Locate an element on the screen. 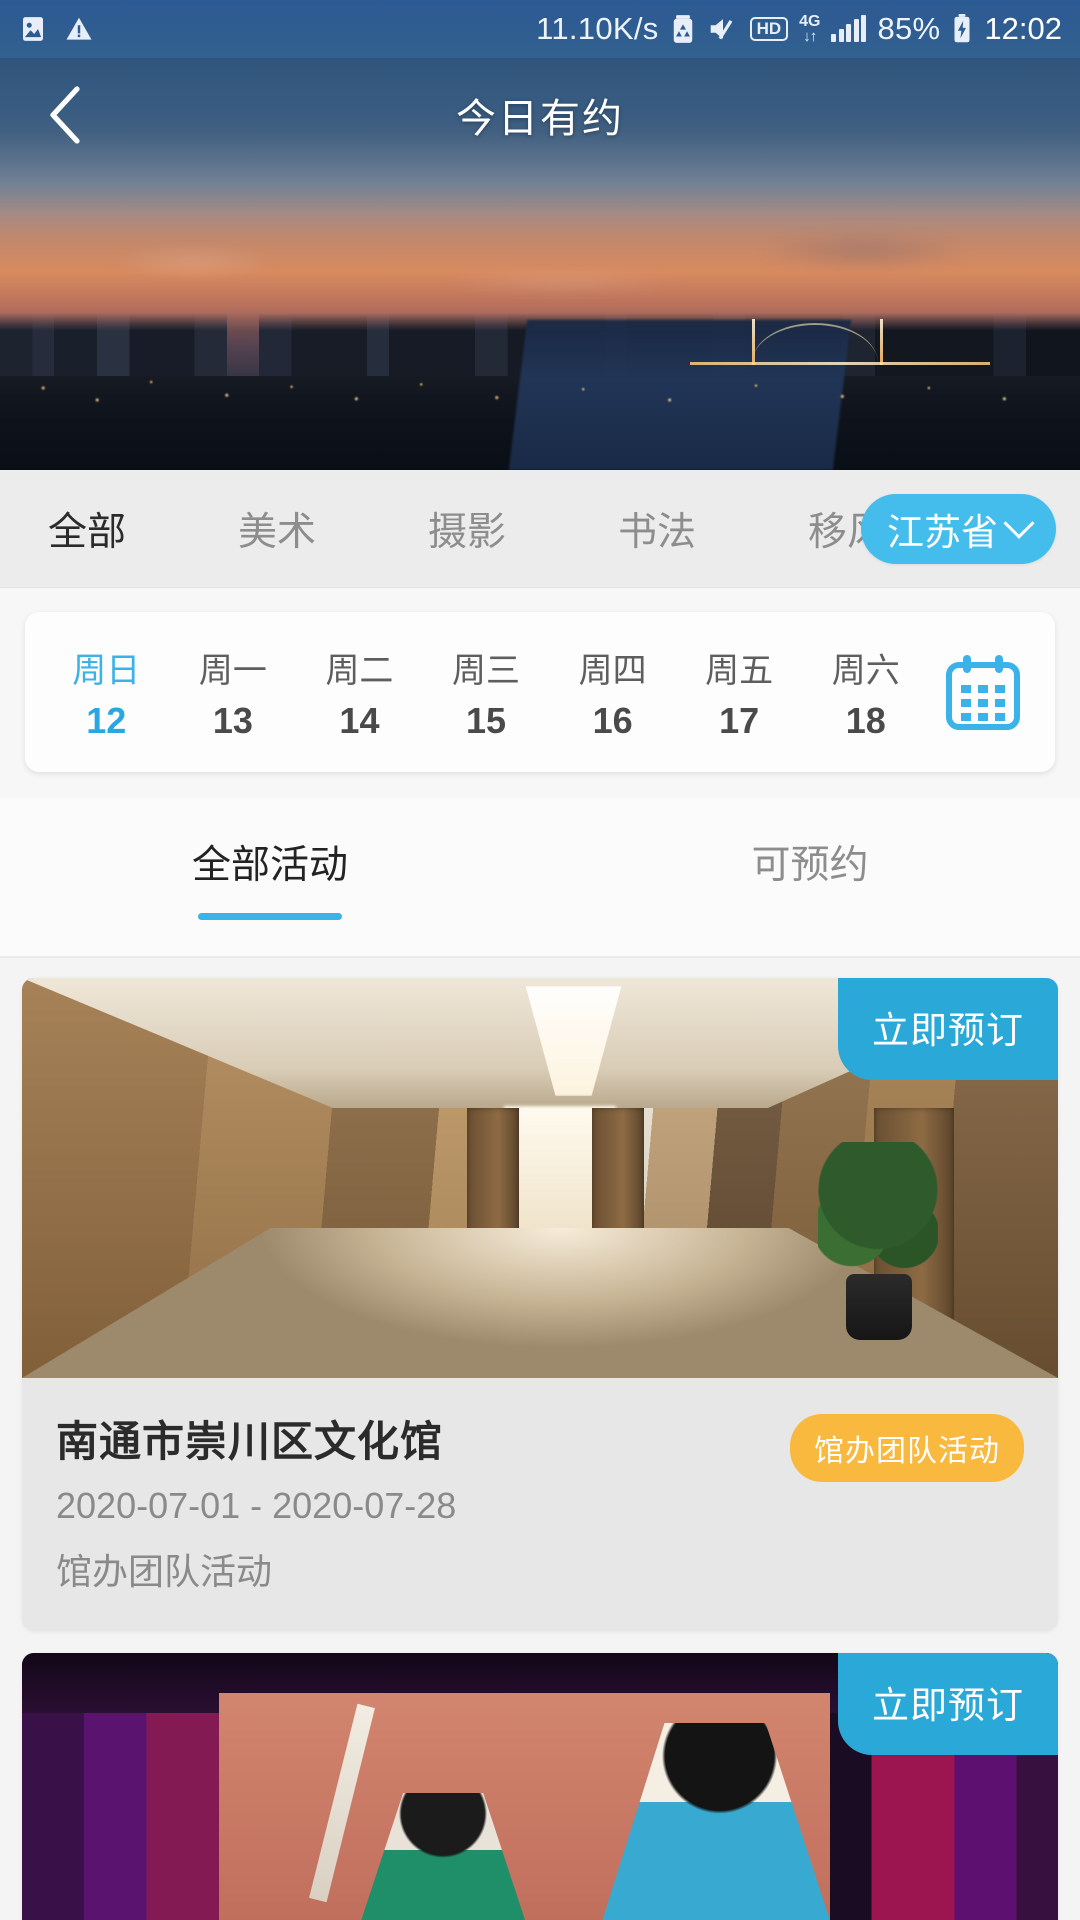  activity-card: 立即预订 is located at coordinates (540, 1786).